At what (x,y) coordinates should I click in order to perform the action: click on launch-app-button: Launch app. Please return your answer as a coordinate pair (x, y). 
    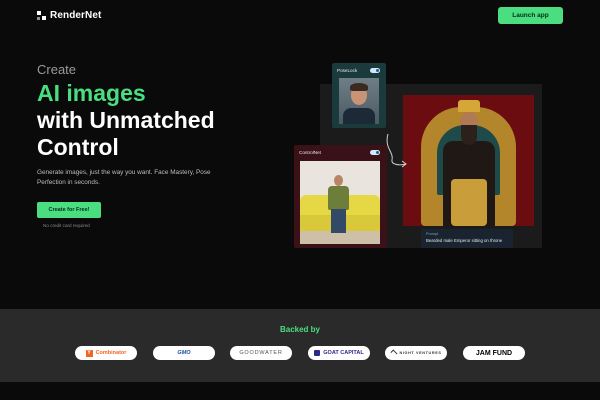
    Looking at the image, I should click on (530, 15).